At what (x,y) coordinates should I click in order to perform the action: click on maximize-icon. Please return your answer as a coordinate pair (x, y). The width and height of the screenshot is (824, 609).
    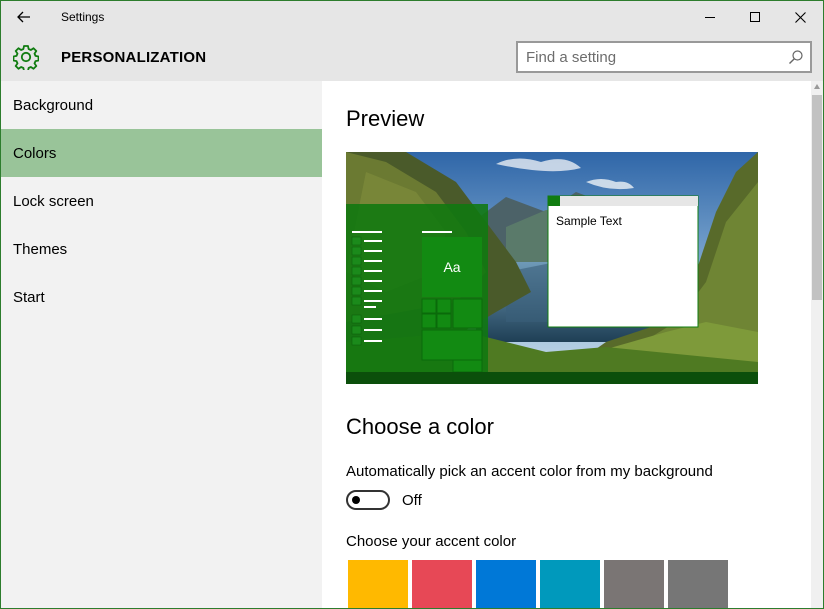
    Looking at the image, I should click on (755, 17).